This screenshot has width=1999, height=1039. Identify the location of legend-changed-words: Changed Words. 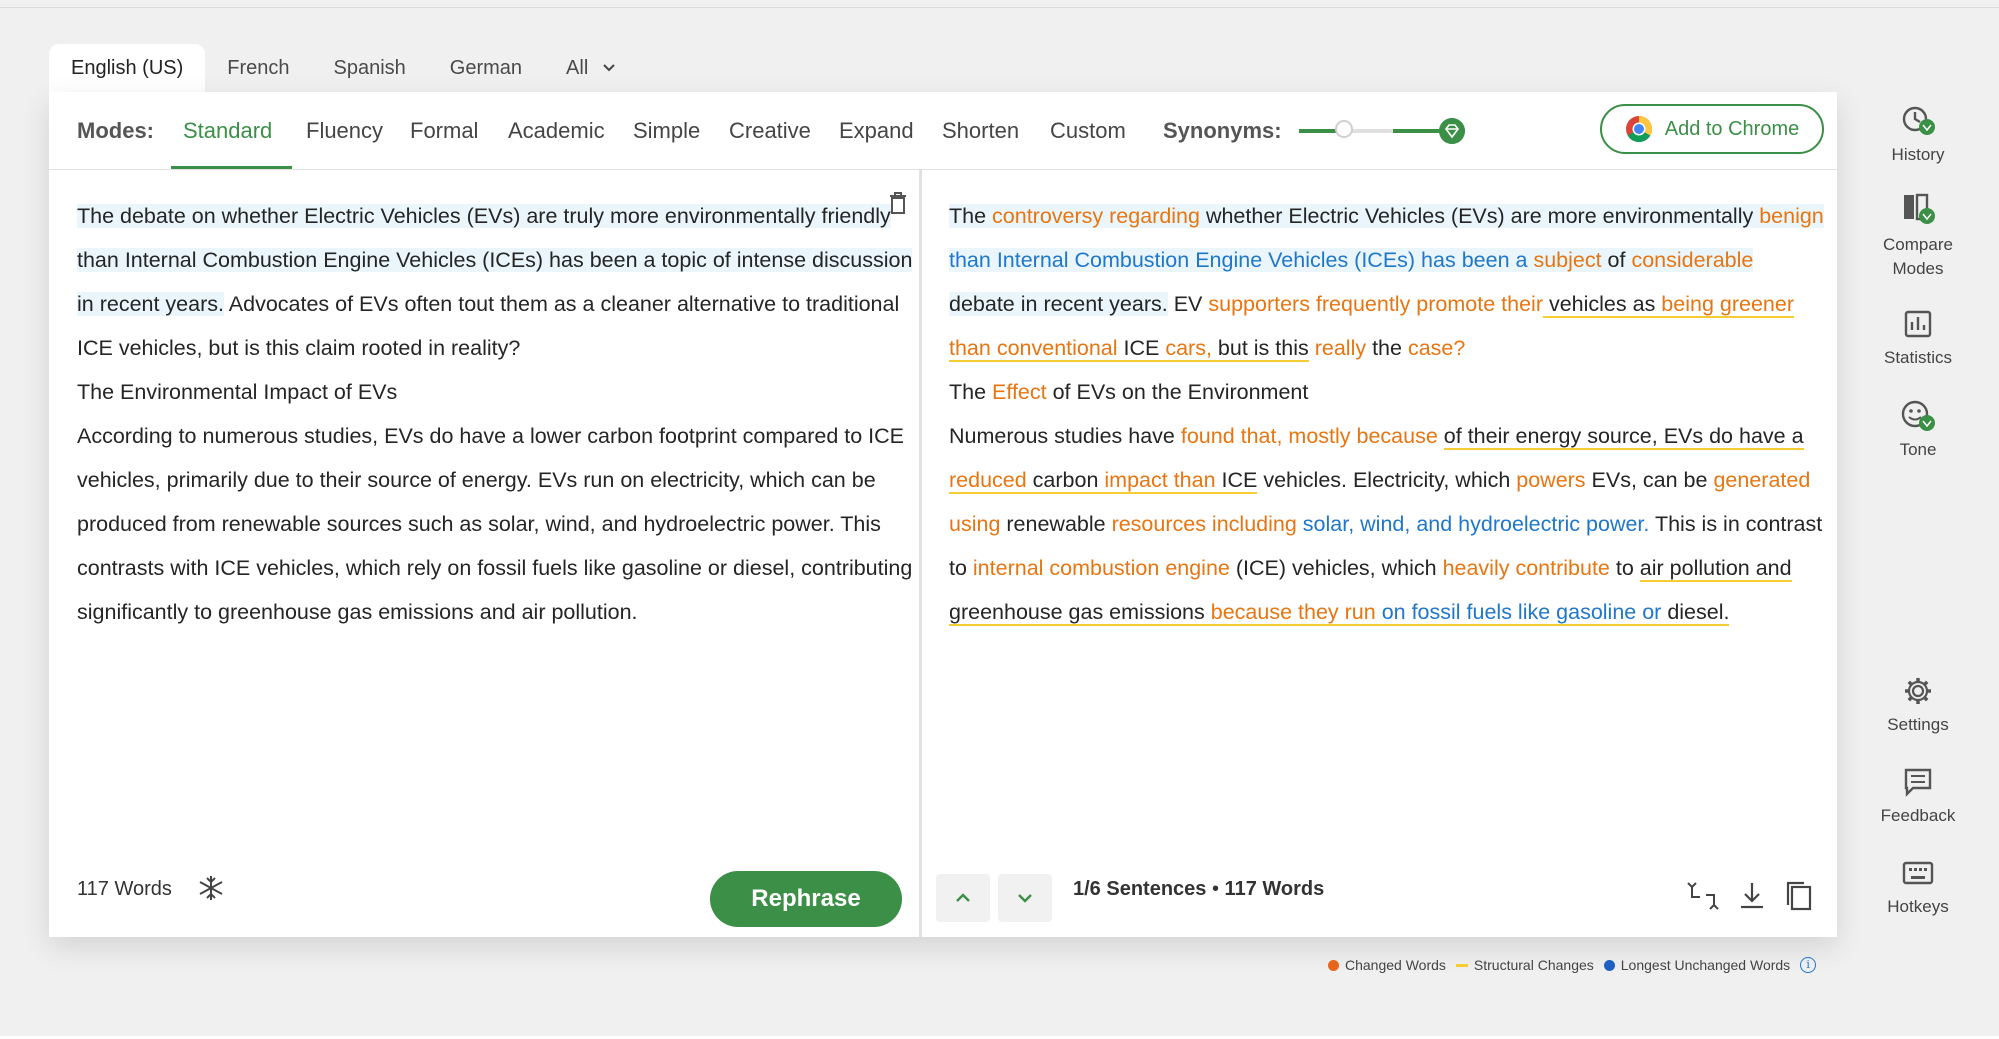
(1387, 965).